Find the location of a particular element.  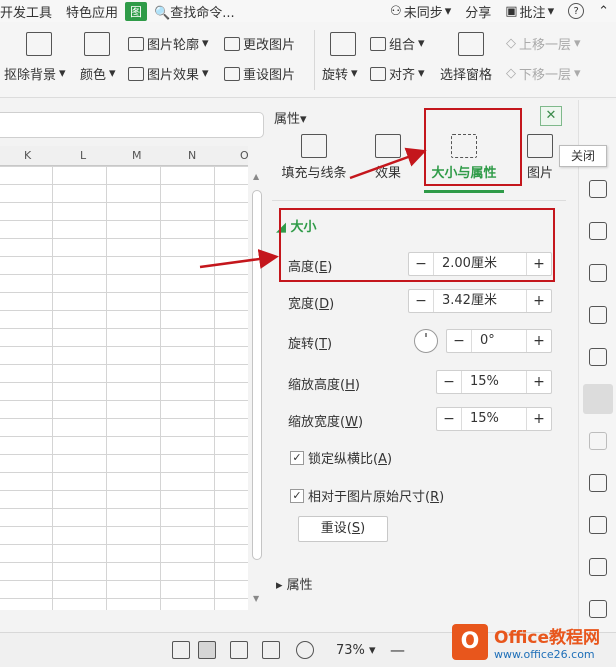

arrow-to-height is located at coordinates (239, 259).